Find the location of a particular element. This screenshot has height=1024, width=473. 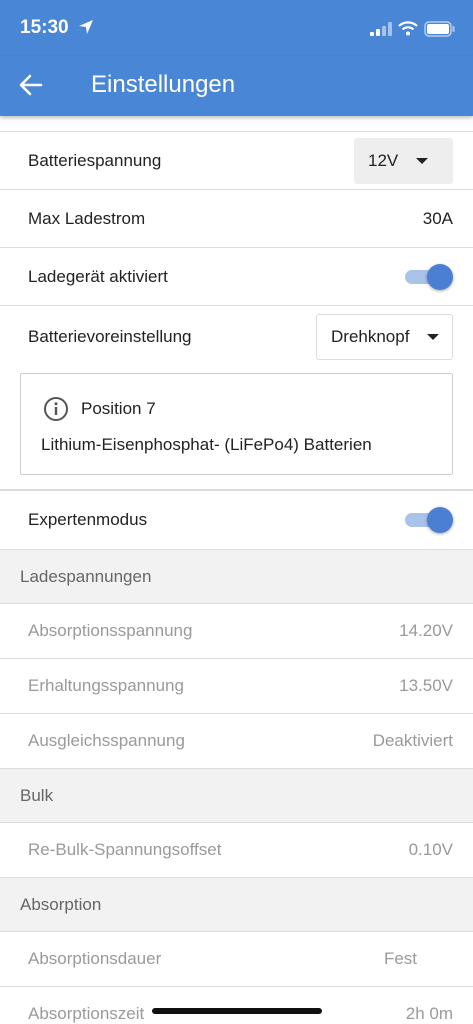

rebulk-offset-value: 0.10V is located at coordinates (430, 849).